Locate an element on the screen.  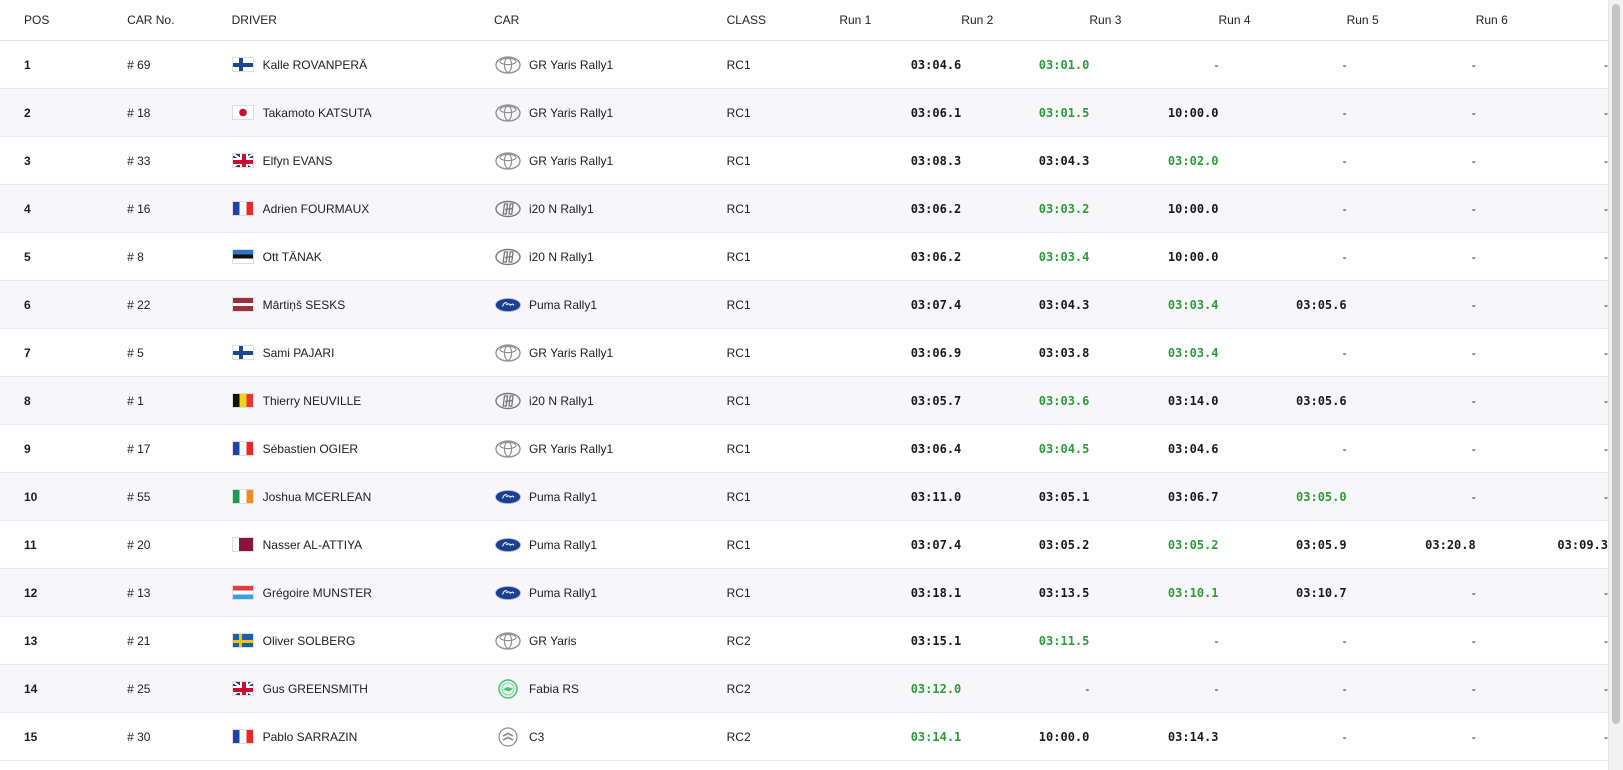
col-header-run-4: Run 4 is located at coordinates (1282, 20).